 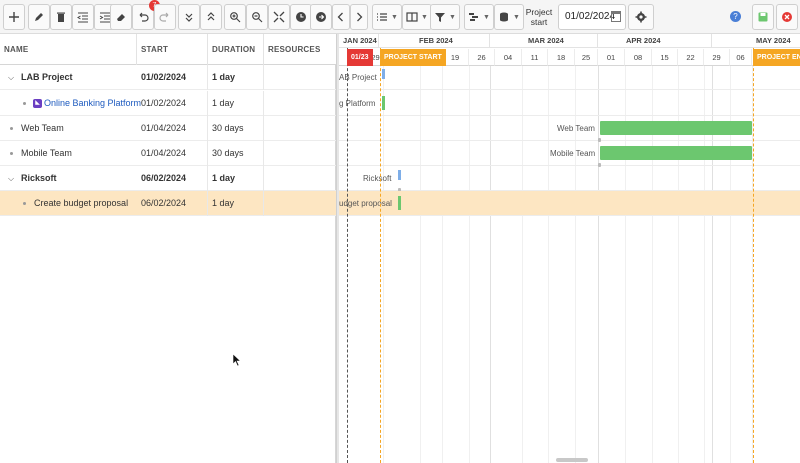 I want to click on day-header: 22, so click(x=691, y=57).